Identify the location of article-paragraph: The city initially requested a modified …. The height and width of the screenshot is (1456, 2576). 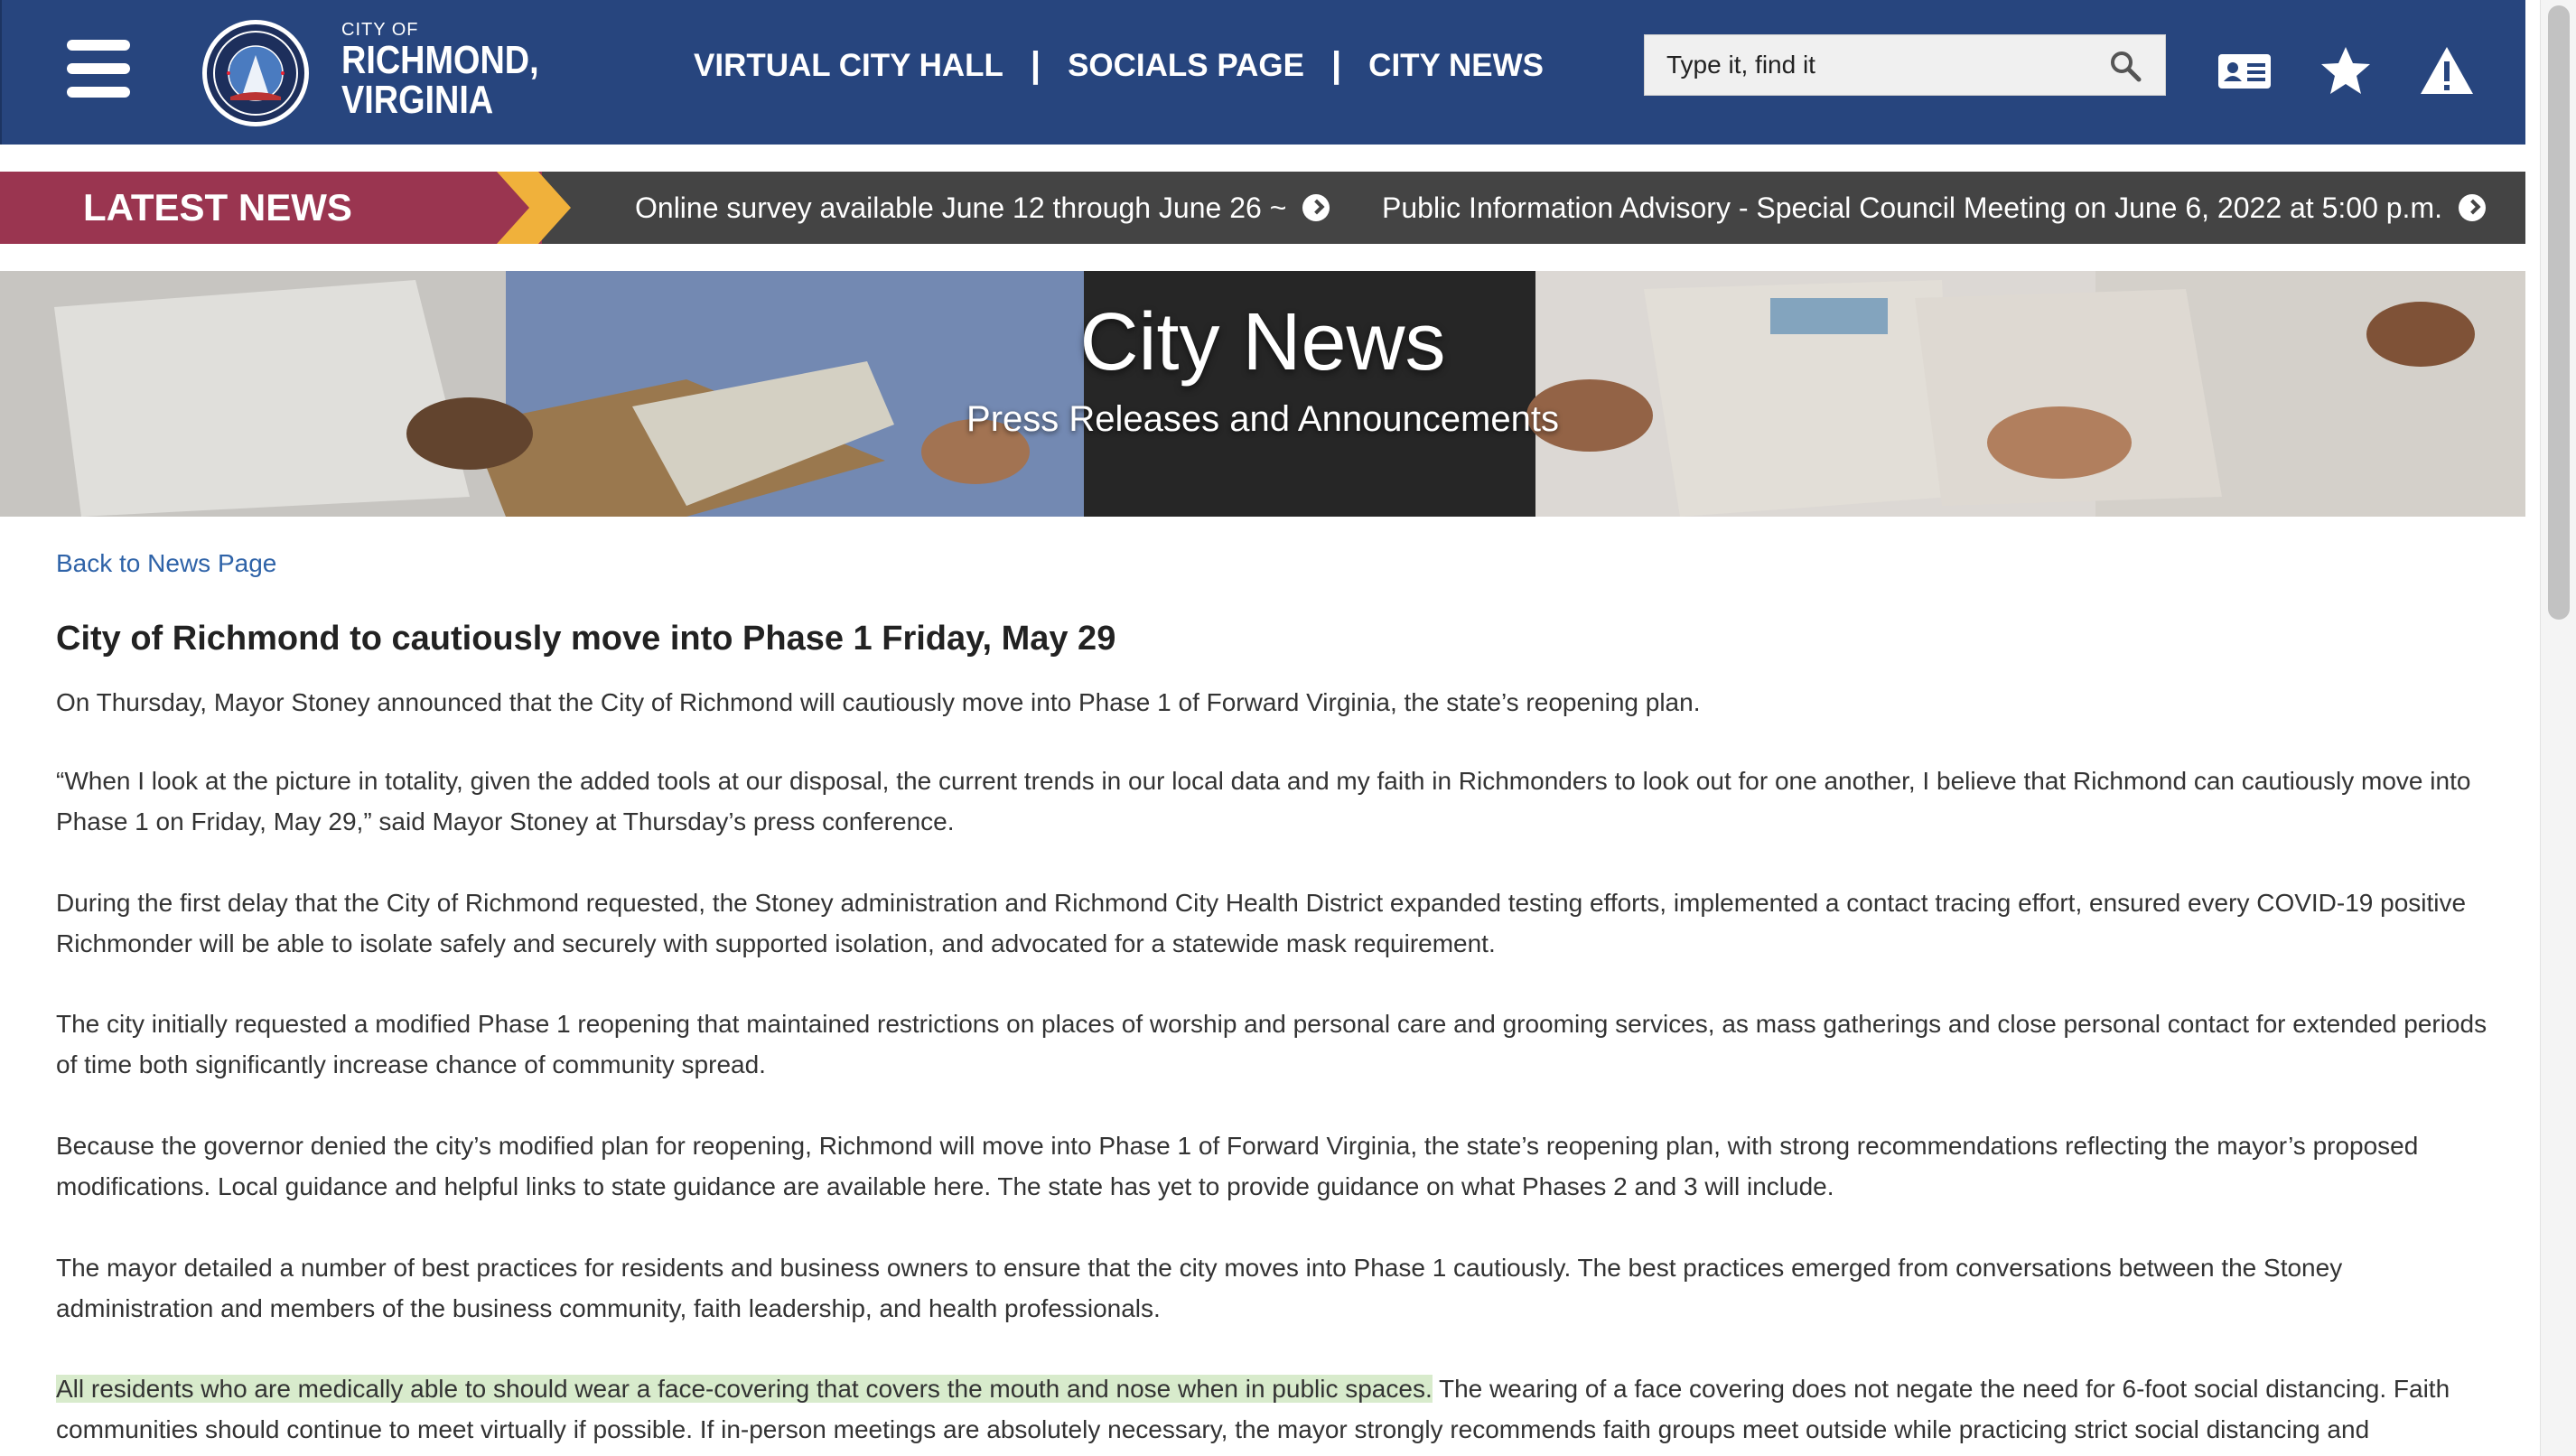
(1271, 1044).